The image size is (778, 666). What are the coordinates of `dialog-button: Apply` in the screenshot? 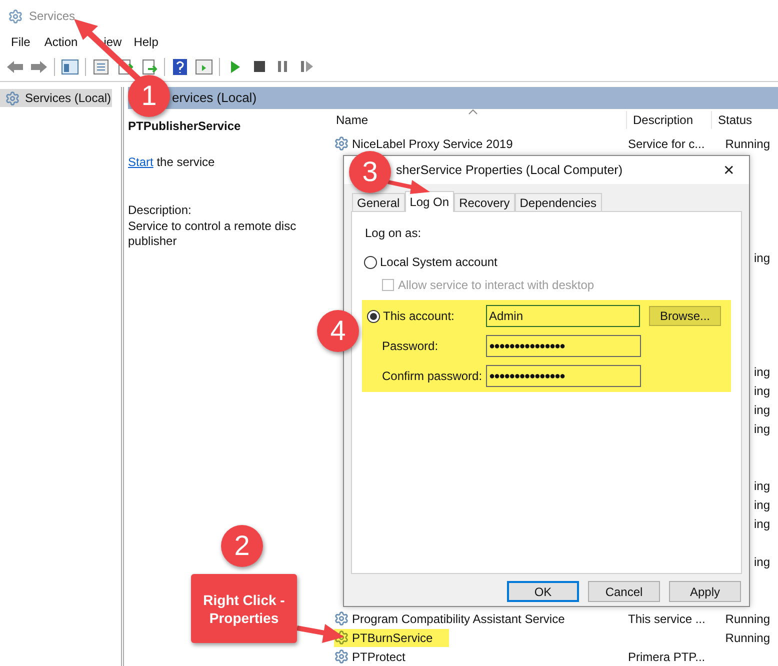 It's located at (705, 591).